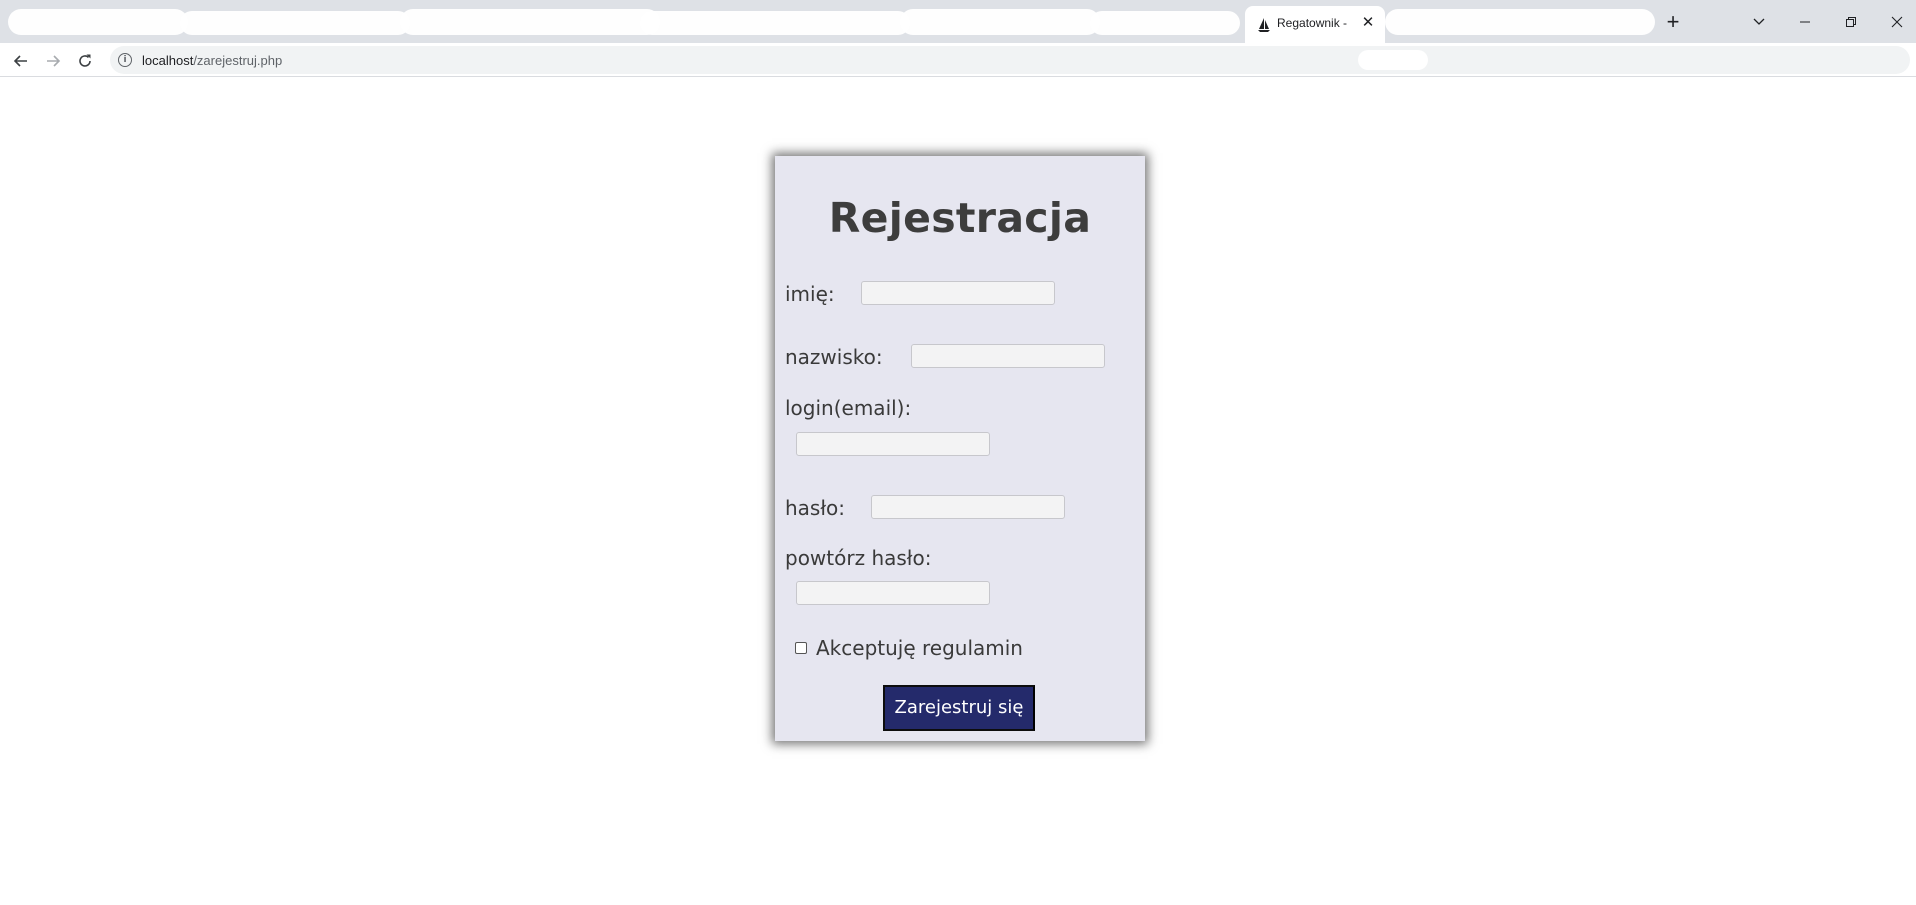 The height and width of the screenshot is (905, 1916). I want to click on close-window-button, so click(1897, 21).